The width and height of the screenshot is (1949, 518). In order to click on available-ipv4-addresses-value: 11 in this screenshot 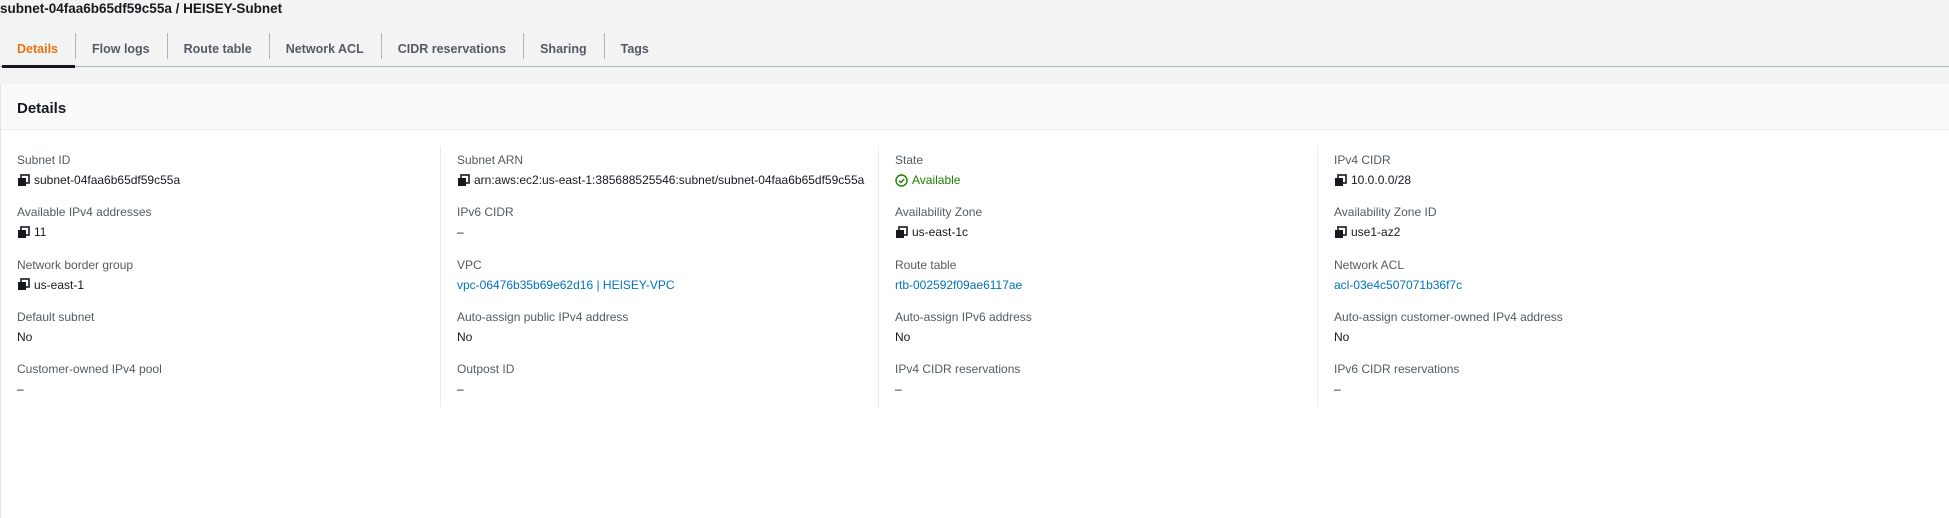, I will do `click(40, 232)`.